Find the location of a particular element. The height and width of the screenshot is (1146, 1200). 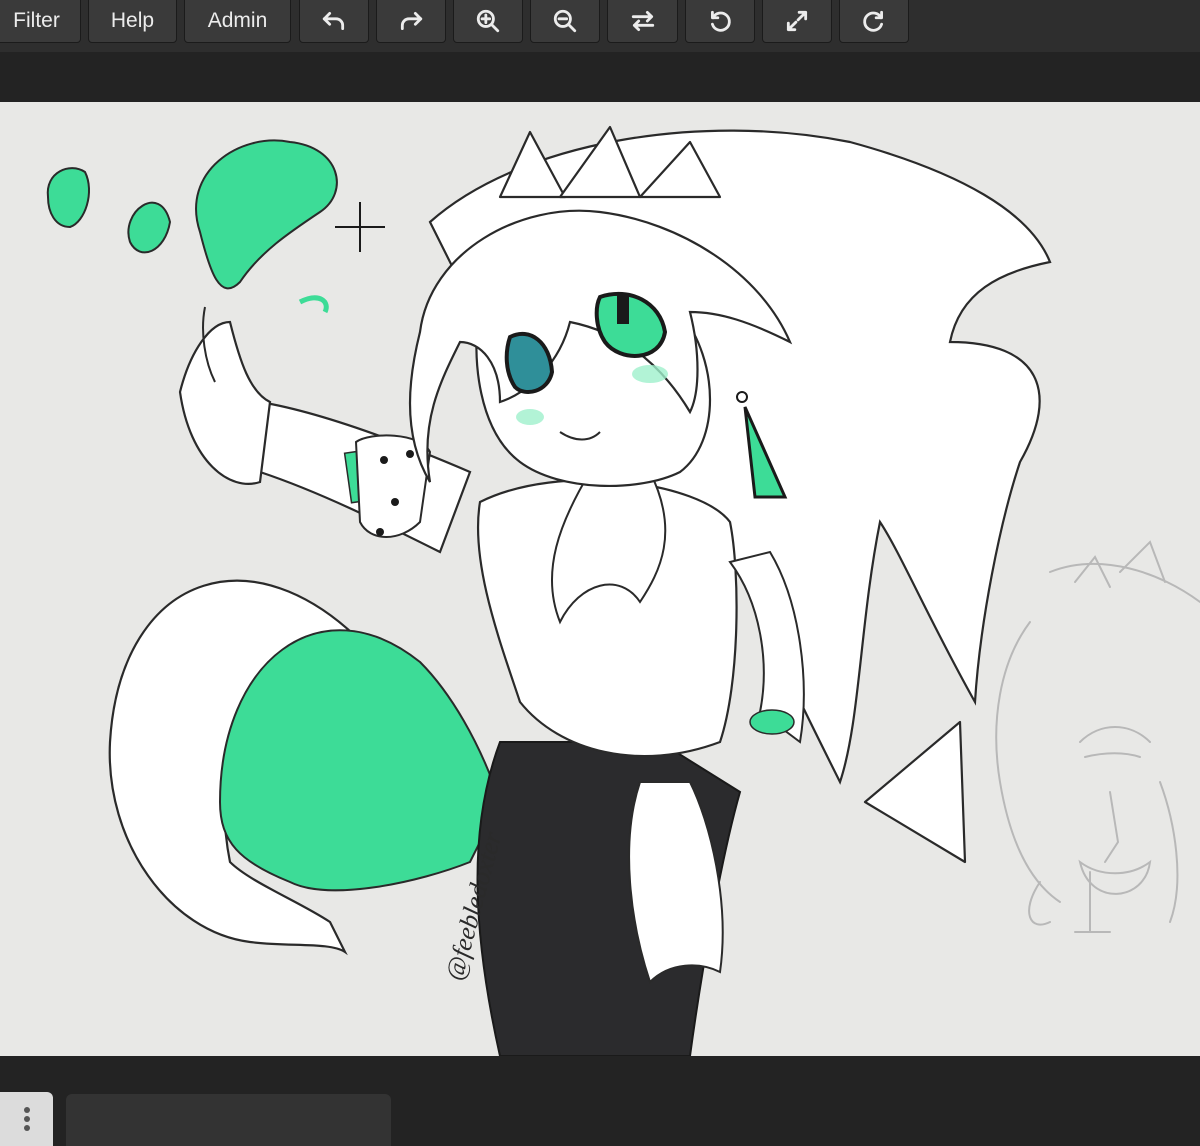

rotate-right-button is located at coordinates (874, 21).